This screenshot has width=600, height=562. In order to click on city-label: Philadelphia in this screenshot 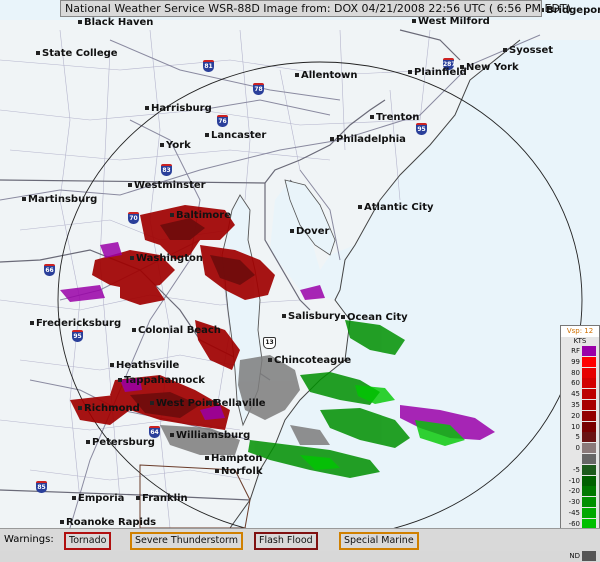, I will do `click(368, 139)`.